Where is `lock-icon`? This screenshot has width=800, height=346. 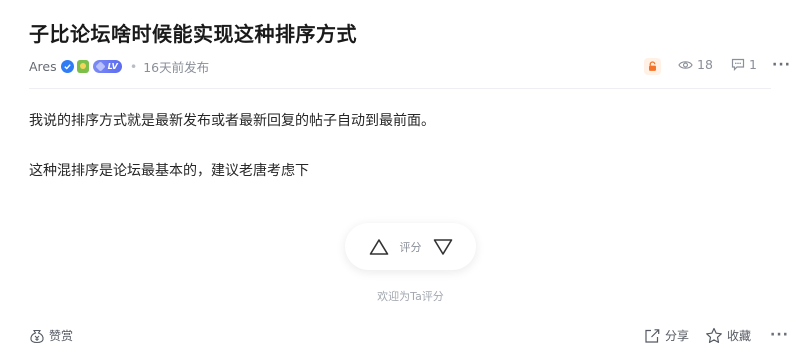
lock-icon is located at coordinates (652, 66).